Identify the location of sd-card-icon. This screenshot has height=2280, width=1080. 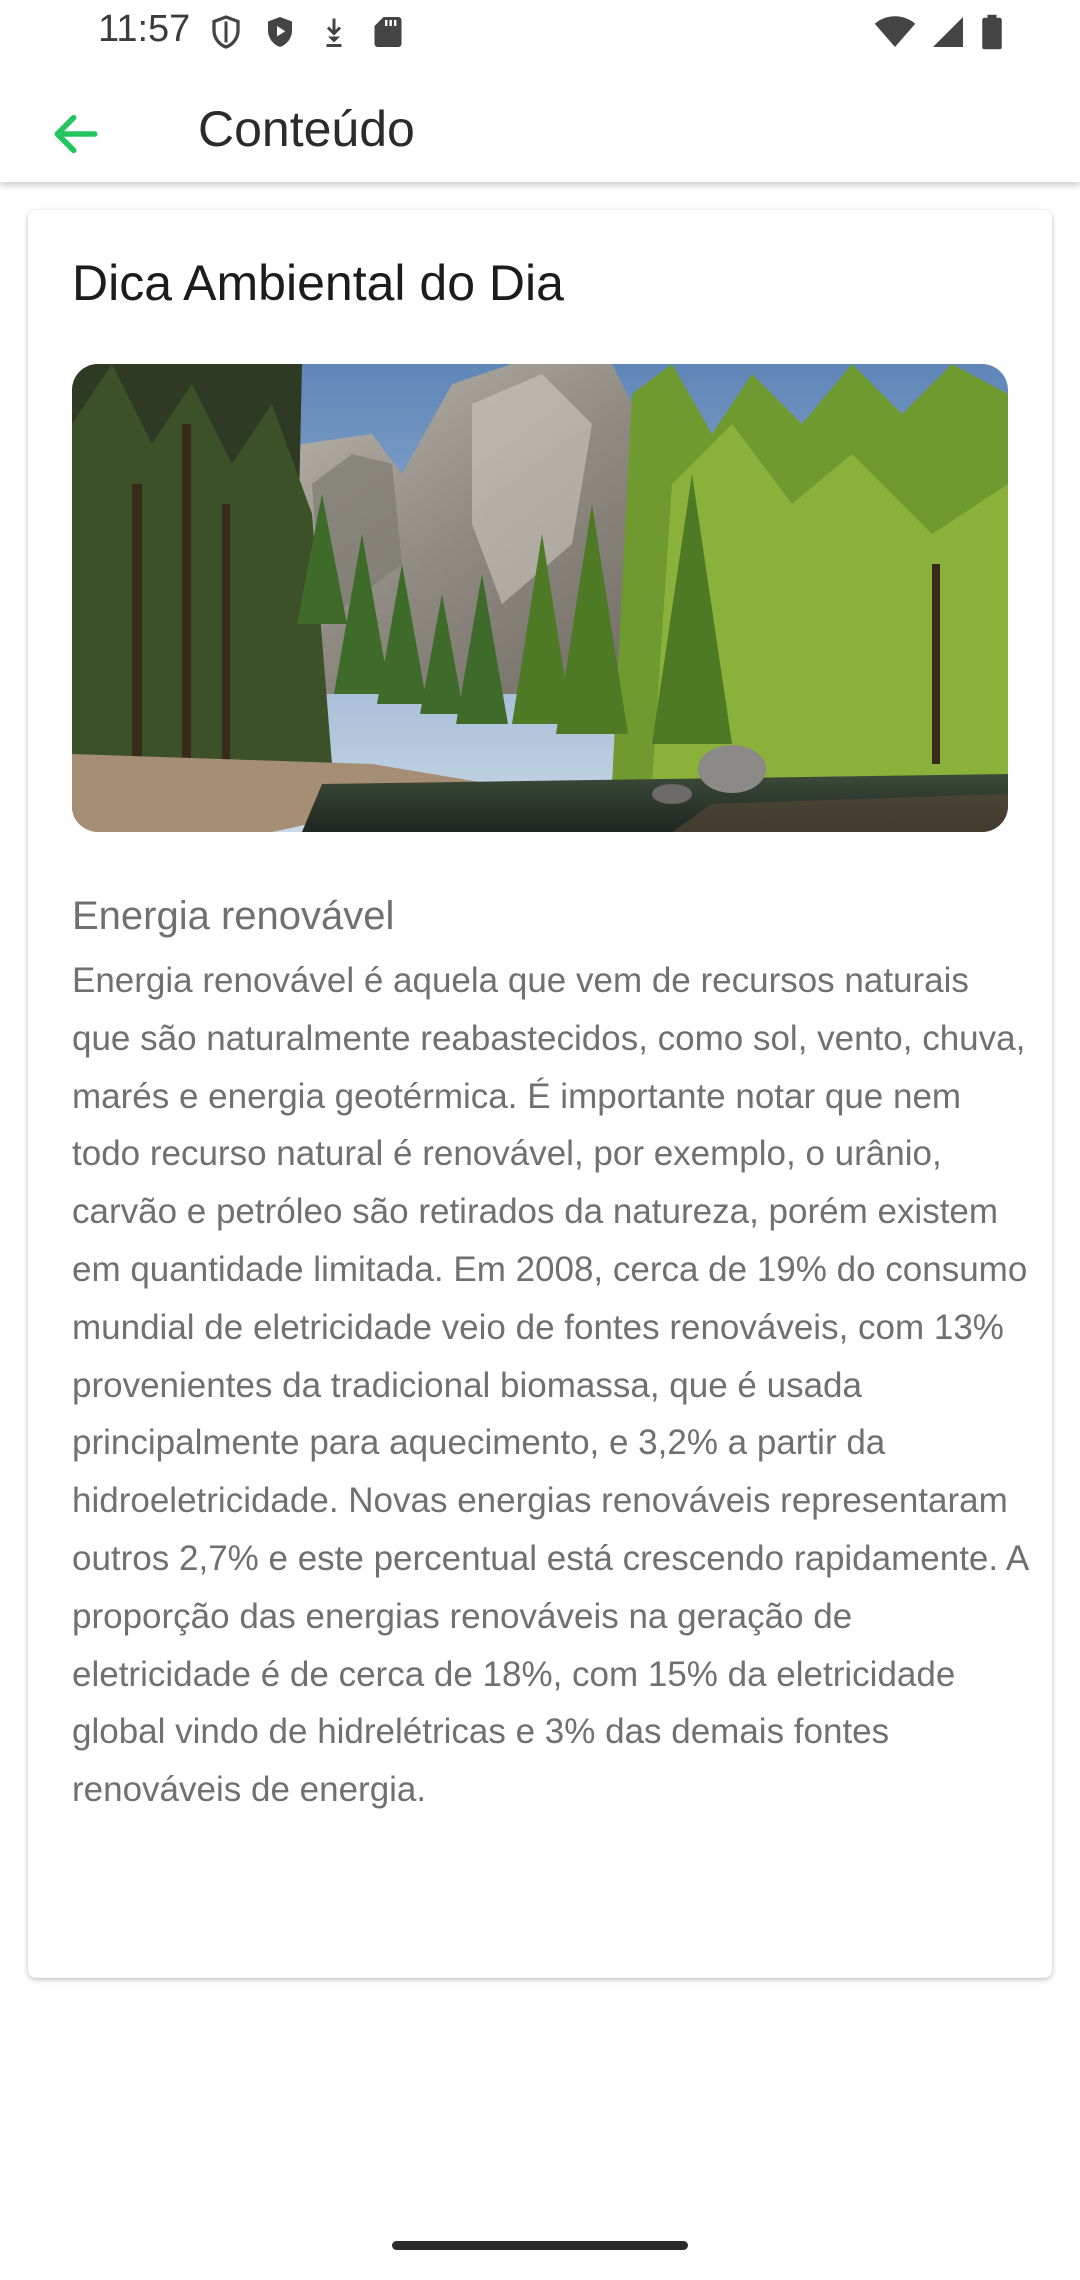
(388, 32).